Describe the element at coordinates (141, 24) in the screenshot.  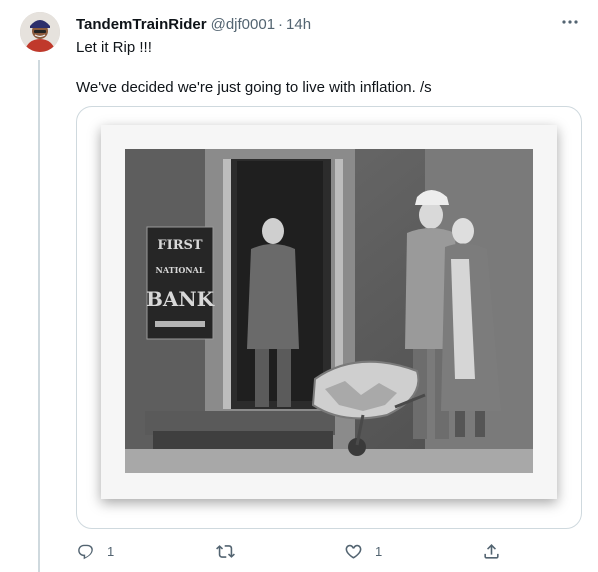
I see `display-name: TandemTrainRider` at that location.